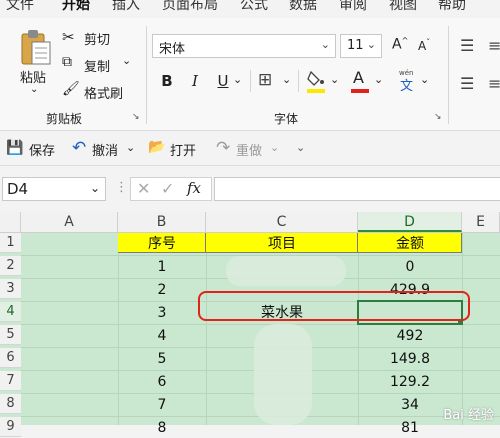 Image resolution: width=500 pixels, height=438 pixels. I want to click on font-size-select: 11 ⌄, so click(361, 46).